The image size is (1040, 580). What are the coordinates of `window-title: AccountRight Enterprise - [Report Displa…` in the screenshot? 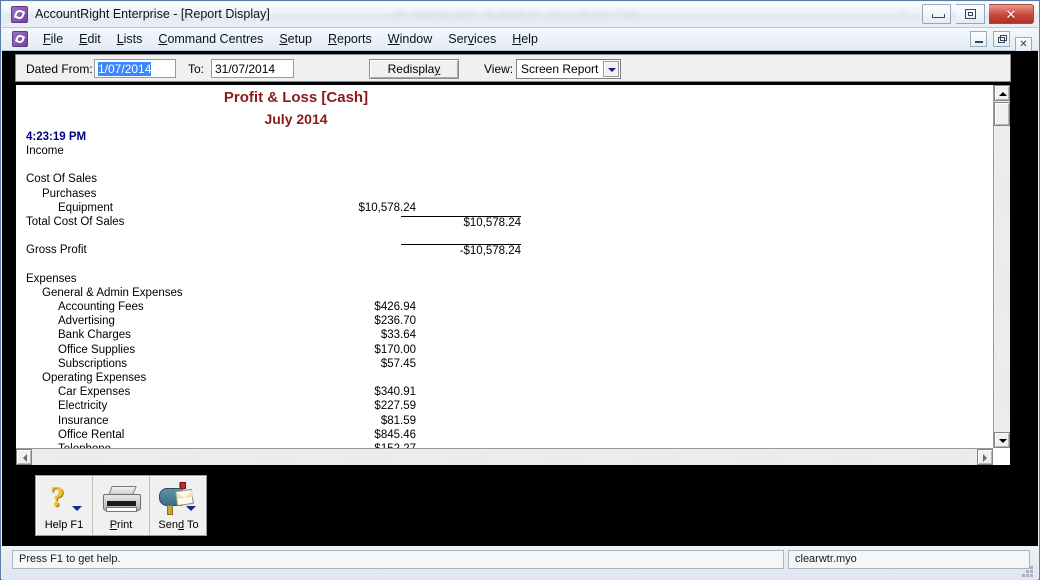 It's located at (152, 14).